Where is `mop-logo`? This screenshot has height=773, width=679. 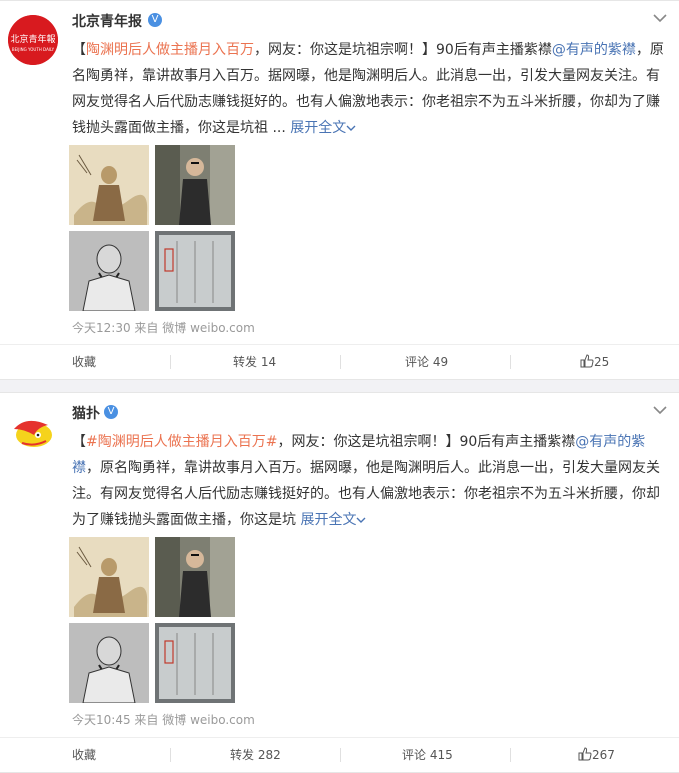 mop-logo is located at coordinates (33, 432).